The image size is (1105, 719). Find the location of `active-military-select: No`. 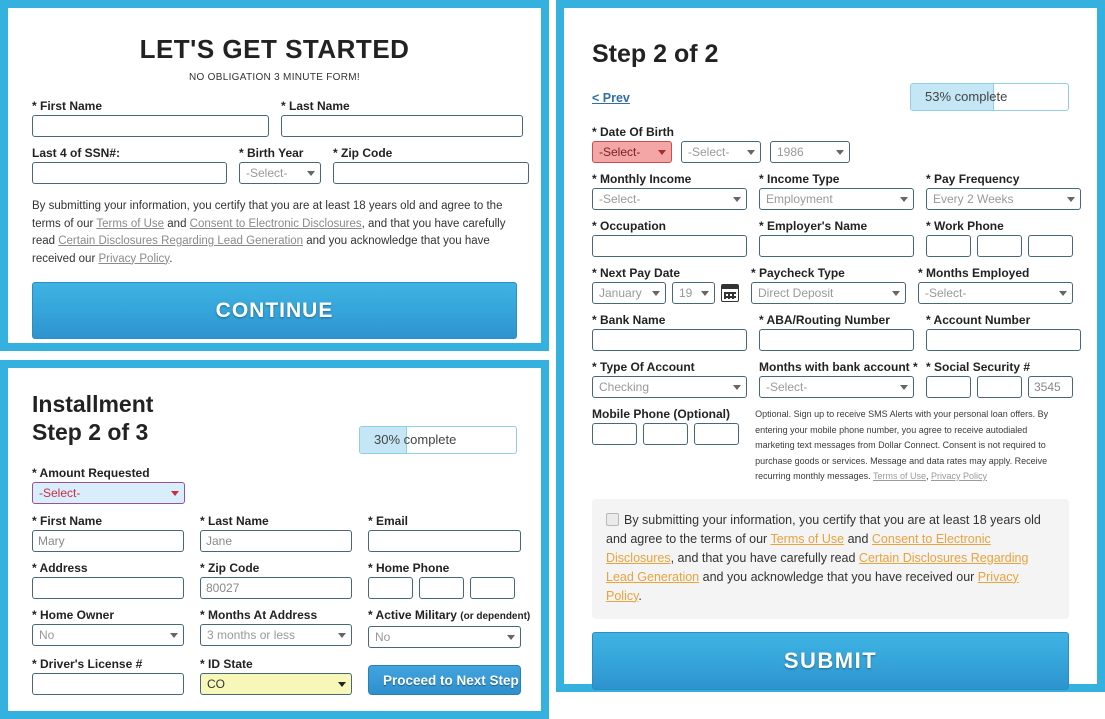

active-military-select: No is located at coordinates (444, 637).